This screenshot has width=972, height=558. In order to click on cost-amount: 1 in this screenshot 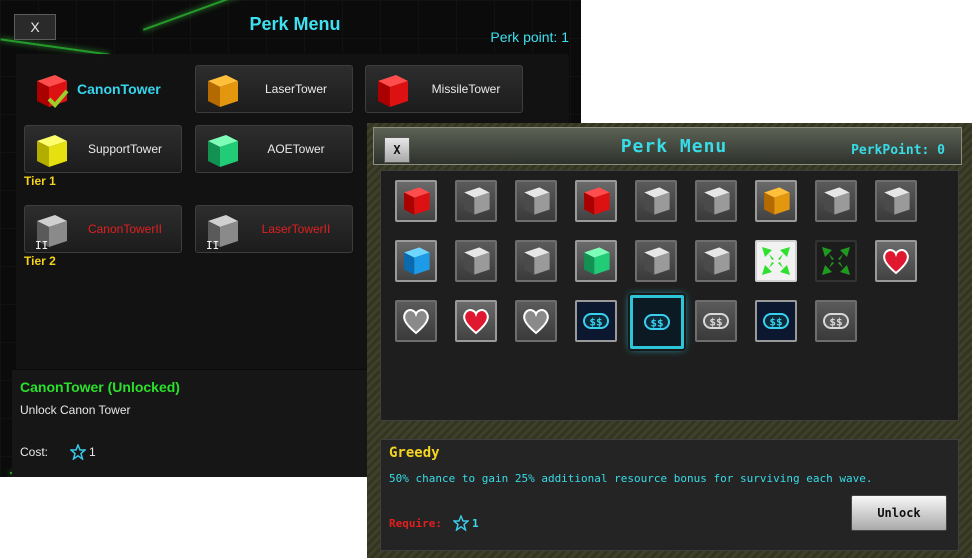, I will do `click(92, 452)`.